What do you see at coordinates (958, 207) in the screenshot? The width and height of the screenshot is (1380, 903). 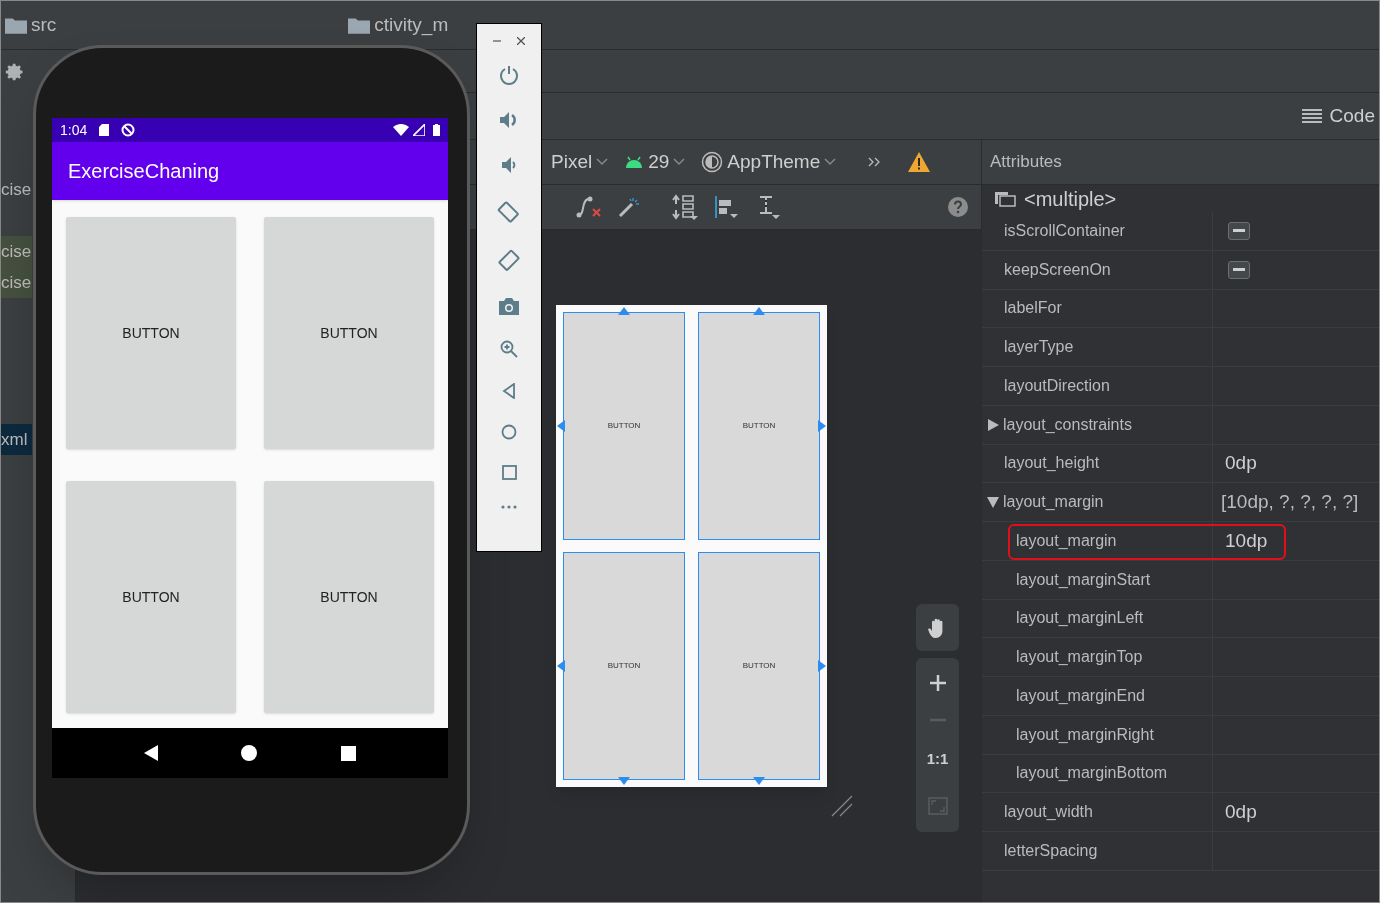 I see `help-icon` at bounding box center [958, 207].